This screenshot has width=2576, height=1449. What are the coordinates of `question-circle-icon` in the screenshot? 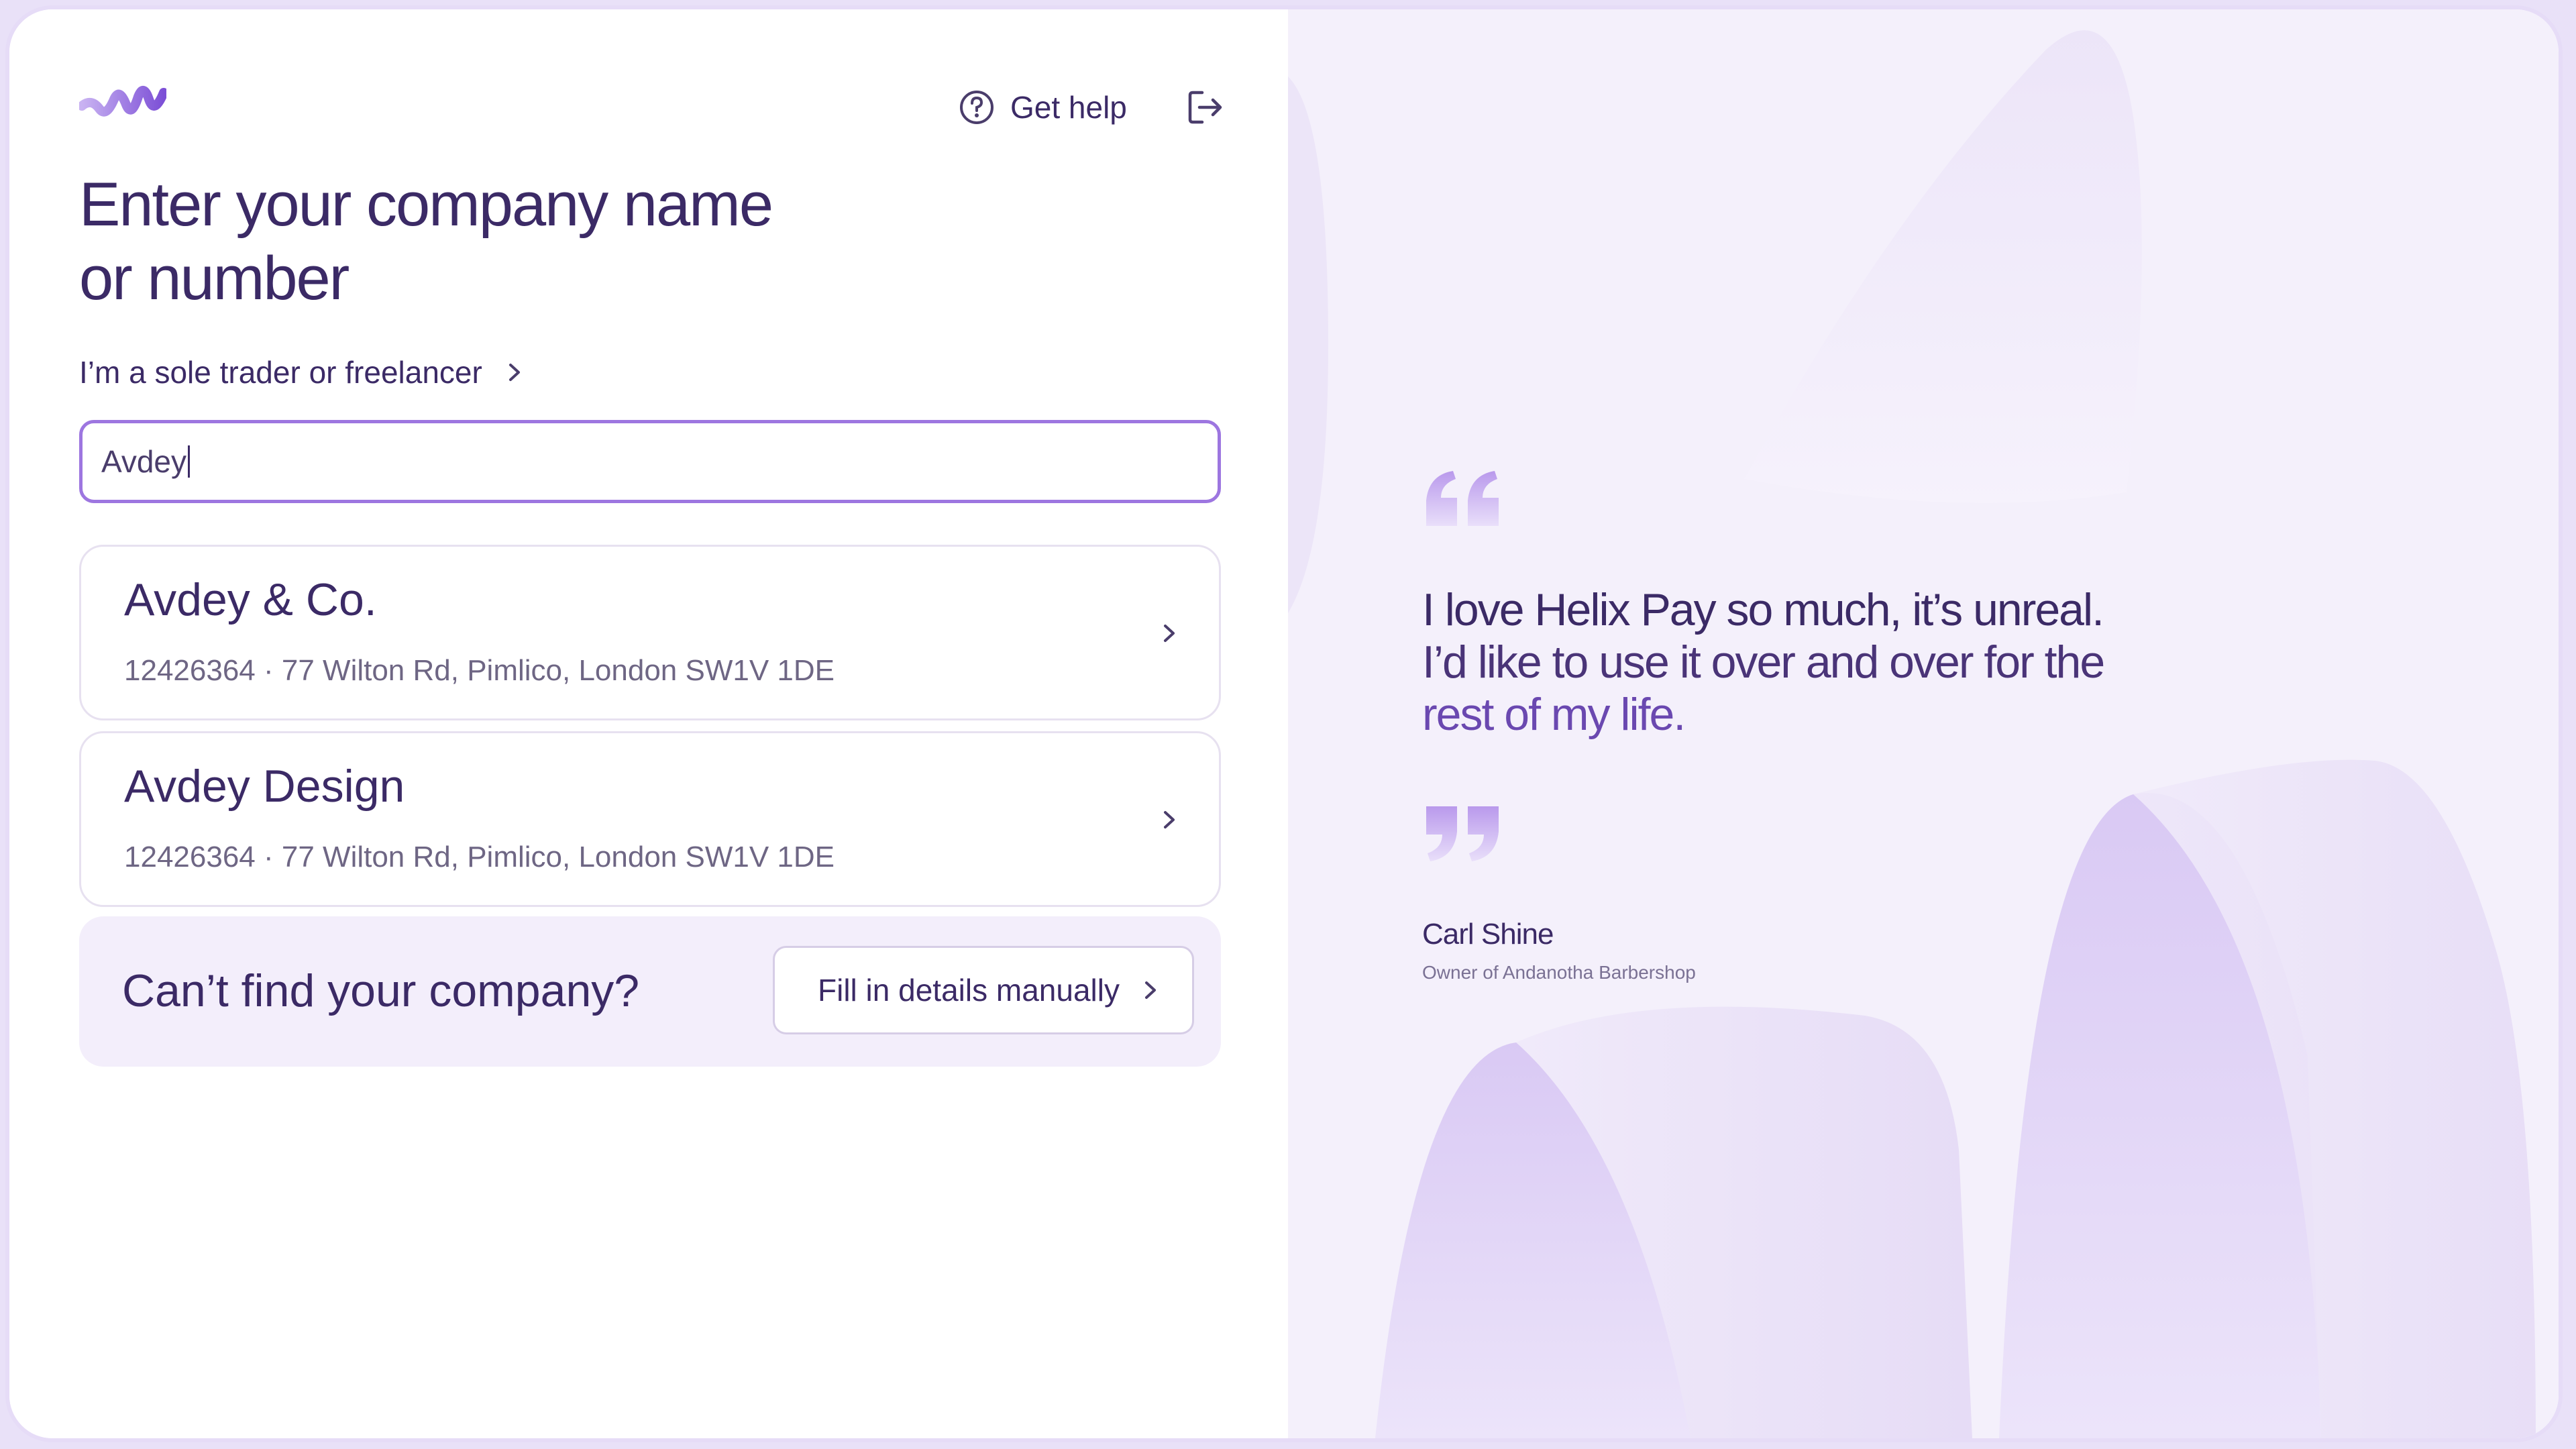 It's located at (977, 107).